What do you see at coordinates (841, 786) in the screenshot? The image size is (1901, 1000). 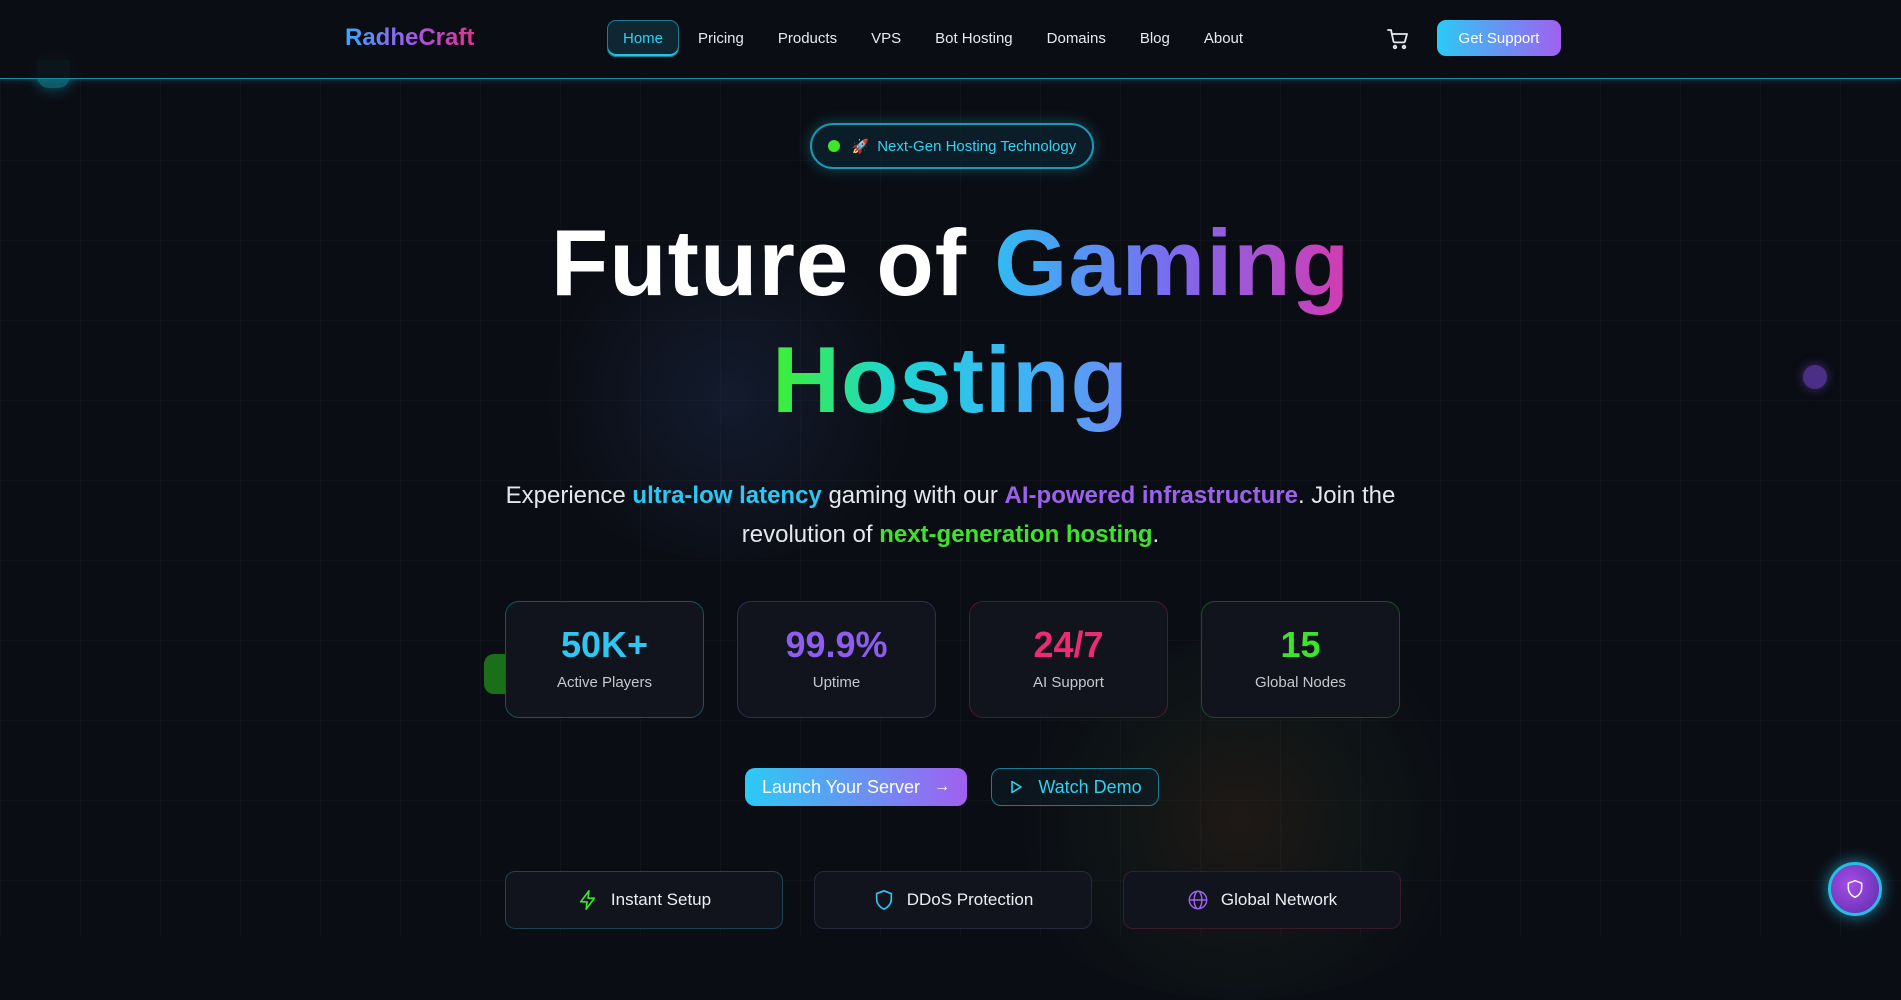 I see `launch-label: Launch Your Server` at bounding box center [841, 786].